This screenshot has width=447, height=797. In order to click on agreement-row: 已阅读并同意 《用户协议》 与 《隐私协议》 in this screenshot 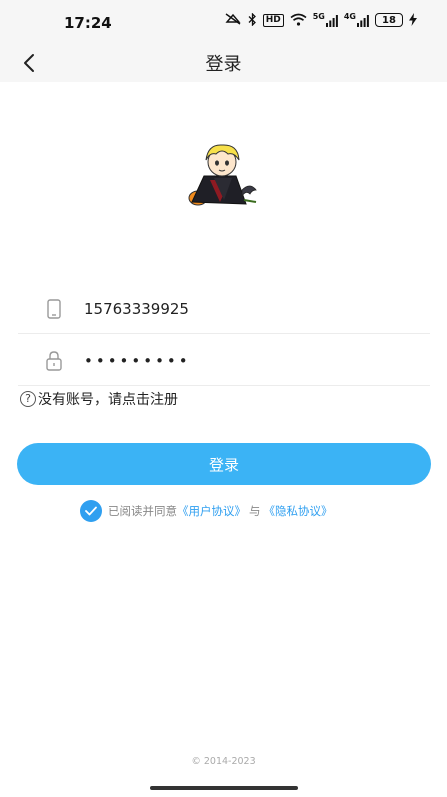, I will do `click(206, 511)`.